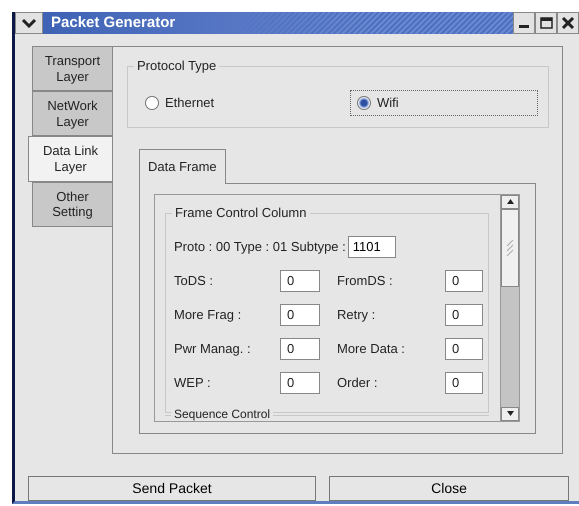 The width and height of the screenshot is (579, 506). What do you see at coordinates (388, 103) in the screenshot?
I see `radio-label: Wifi` at bounding box center [388, 103].